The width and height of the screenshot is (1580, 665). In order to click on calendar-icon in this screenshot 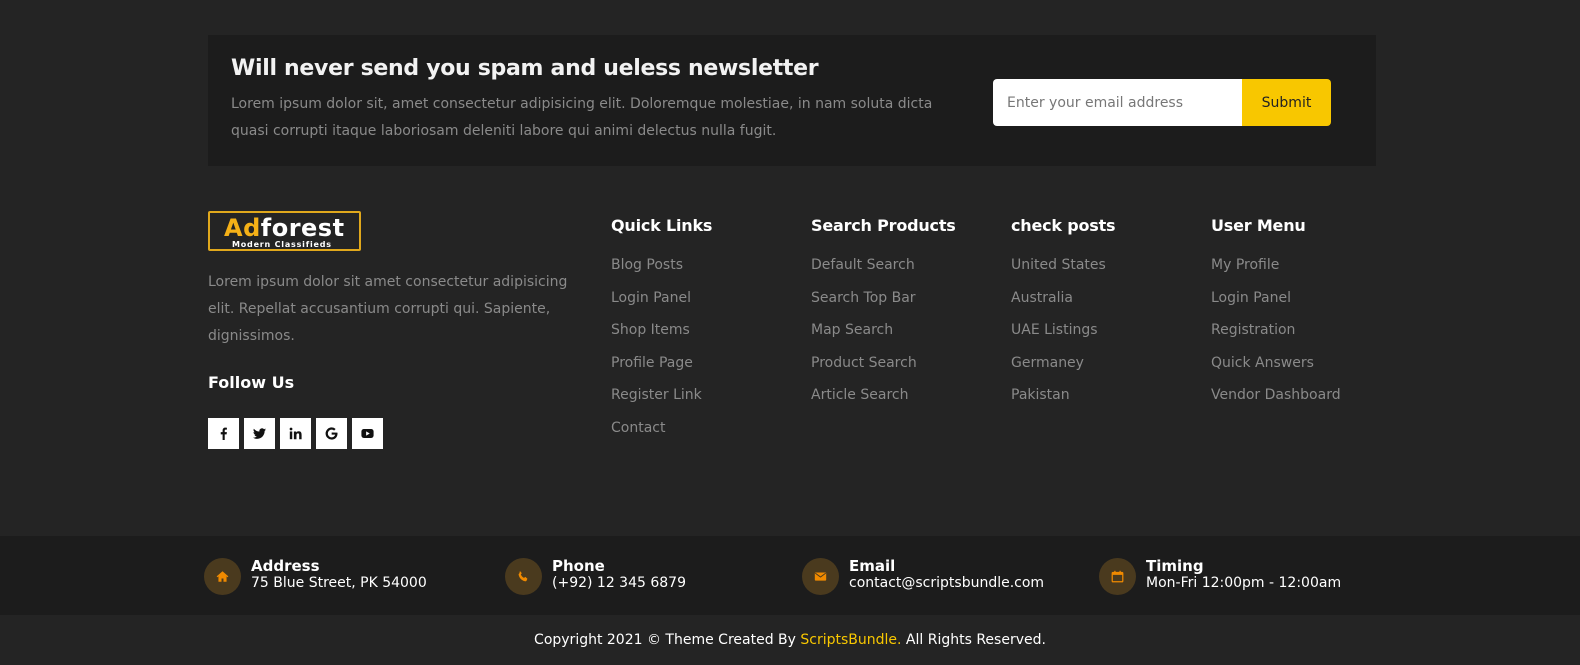, I will do `click(1117, 576)`.